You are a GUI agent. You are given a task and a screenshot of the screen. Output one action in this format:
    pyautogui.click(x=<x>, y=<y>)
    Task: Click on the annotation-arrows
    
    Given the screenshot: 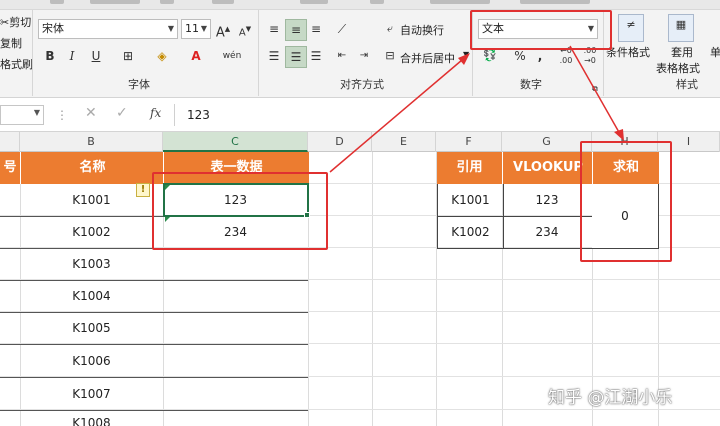 What is the action you would take?
    pyautogui.click(x=476, y=109)
    